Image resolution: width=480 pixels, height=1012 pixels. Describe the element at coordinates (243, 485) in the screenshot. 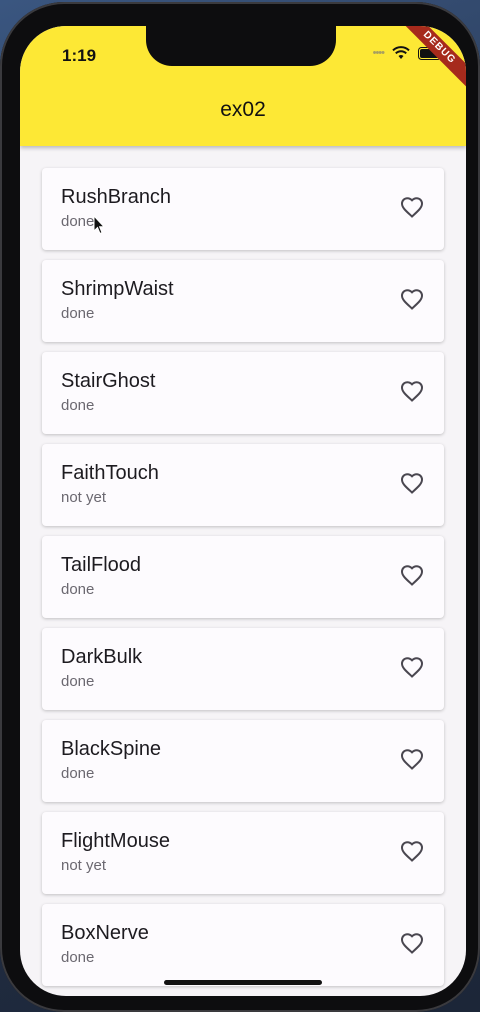

I see `list-item: FaithTouch not yet` at that location.